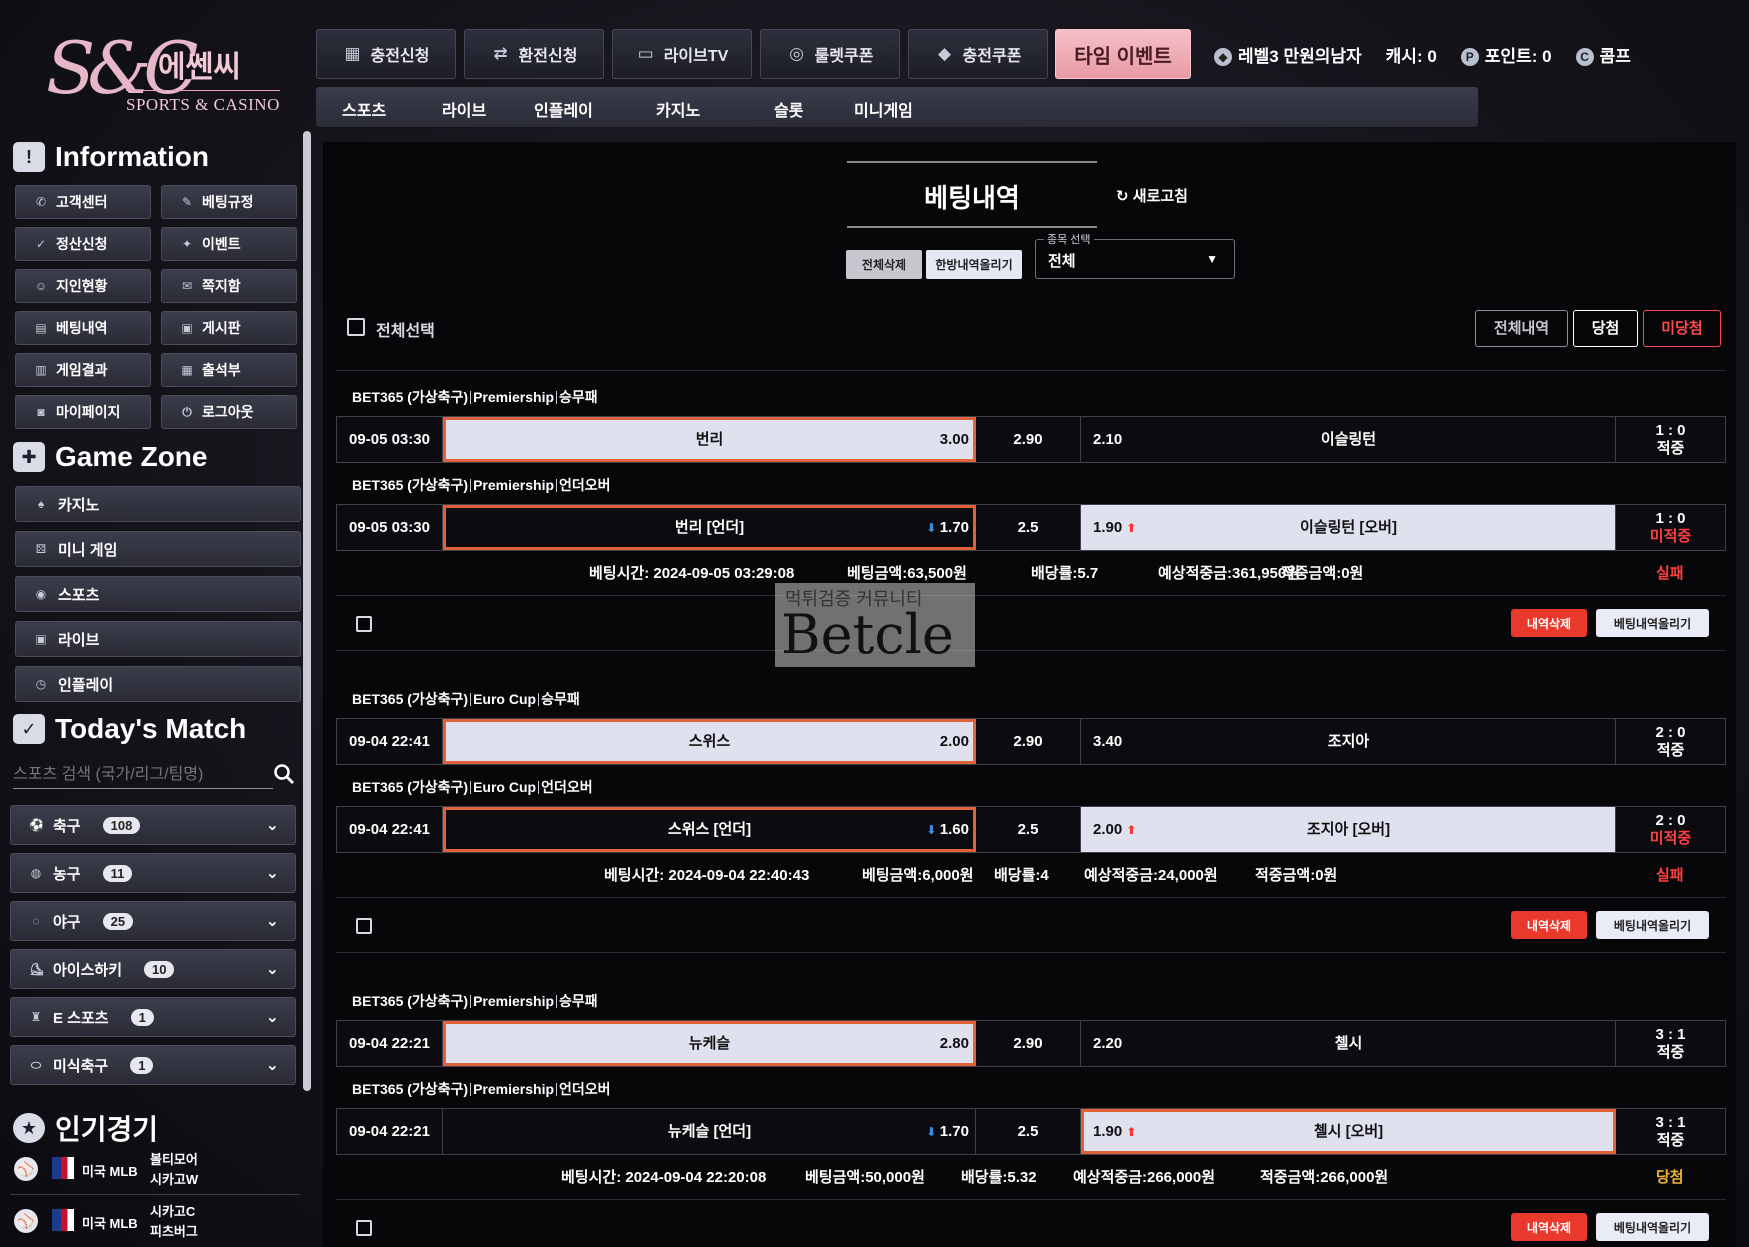  I want to click on sidebar-game-results: ▥ 게임결과, so click(83, 370).